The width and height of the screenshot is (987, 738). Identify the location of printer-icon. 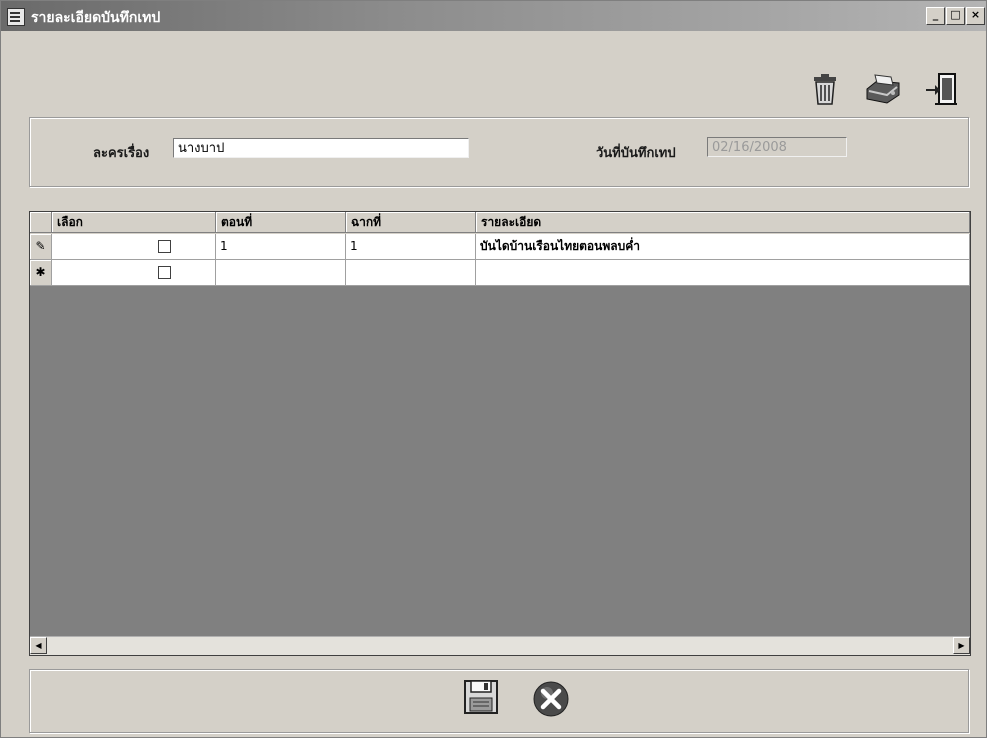
(881, 89).